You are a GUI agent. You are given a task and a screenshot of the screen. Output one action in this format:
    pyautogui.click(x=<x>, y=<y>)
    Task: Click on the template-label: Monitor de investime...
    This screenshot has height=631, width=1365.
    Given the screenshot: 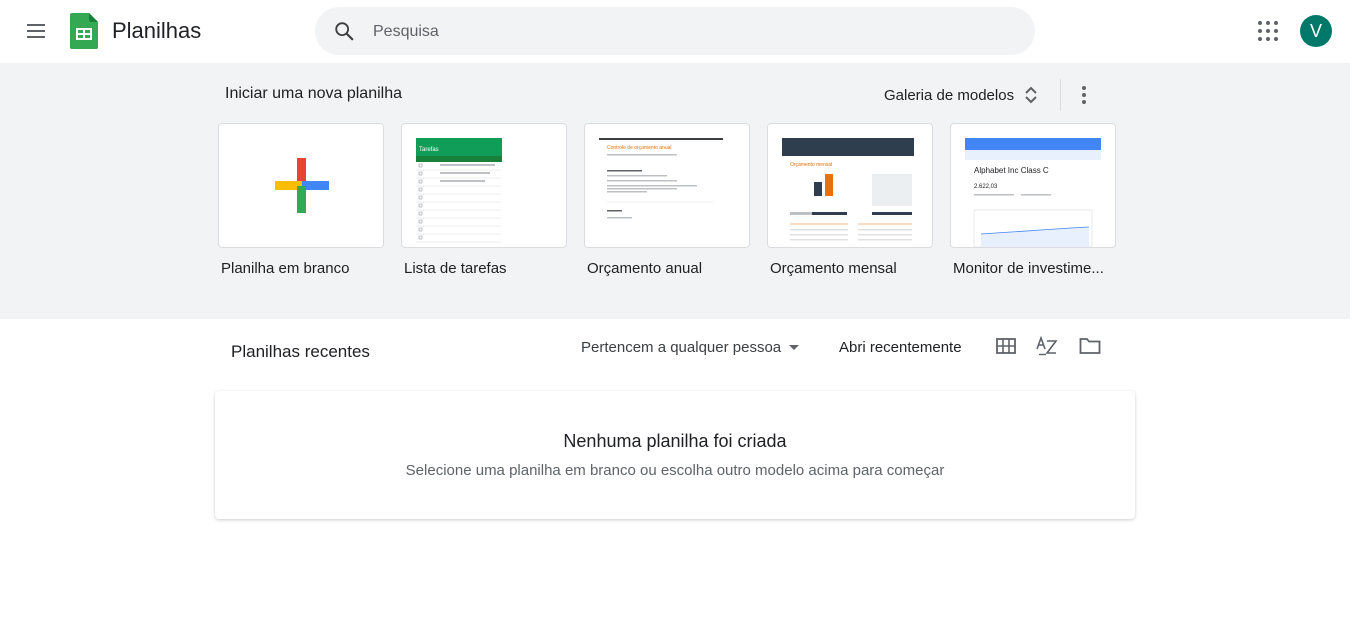 What is the action you would take?
    pyautogui.click(x=1028, y=268)
    